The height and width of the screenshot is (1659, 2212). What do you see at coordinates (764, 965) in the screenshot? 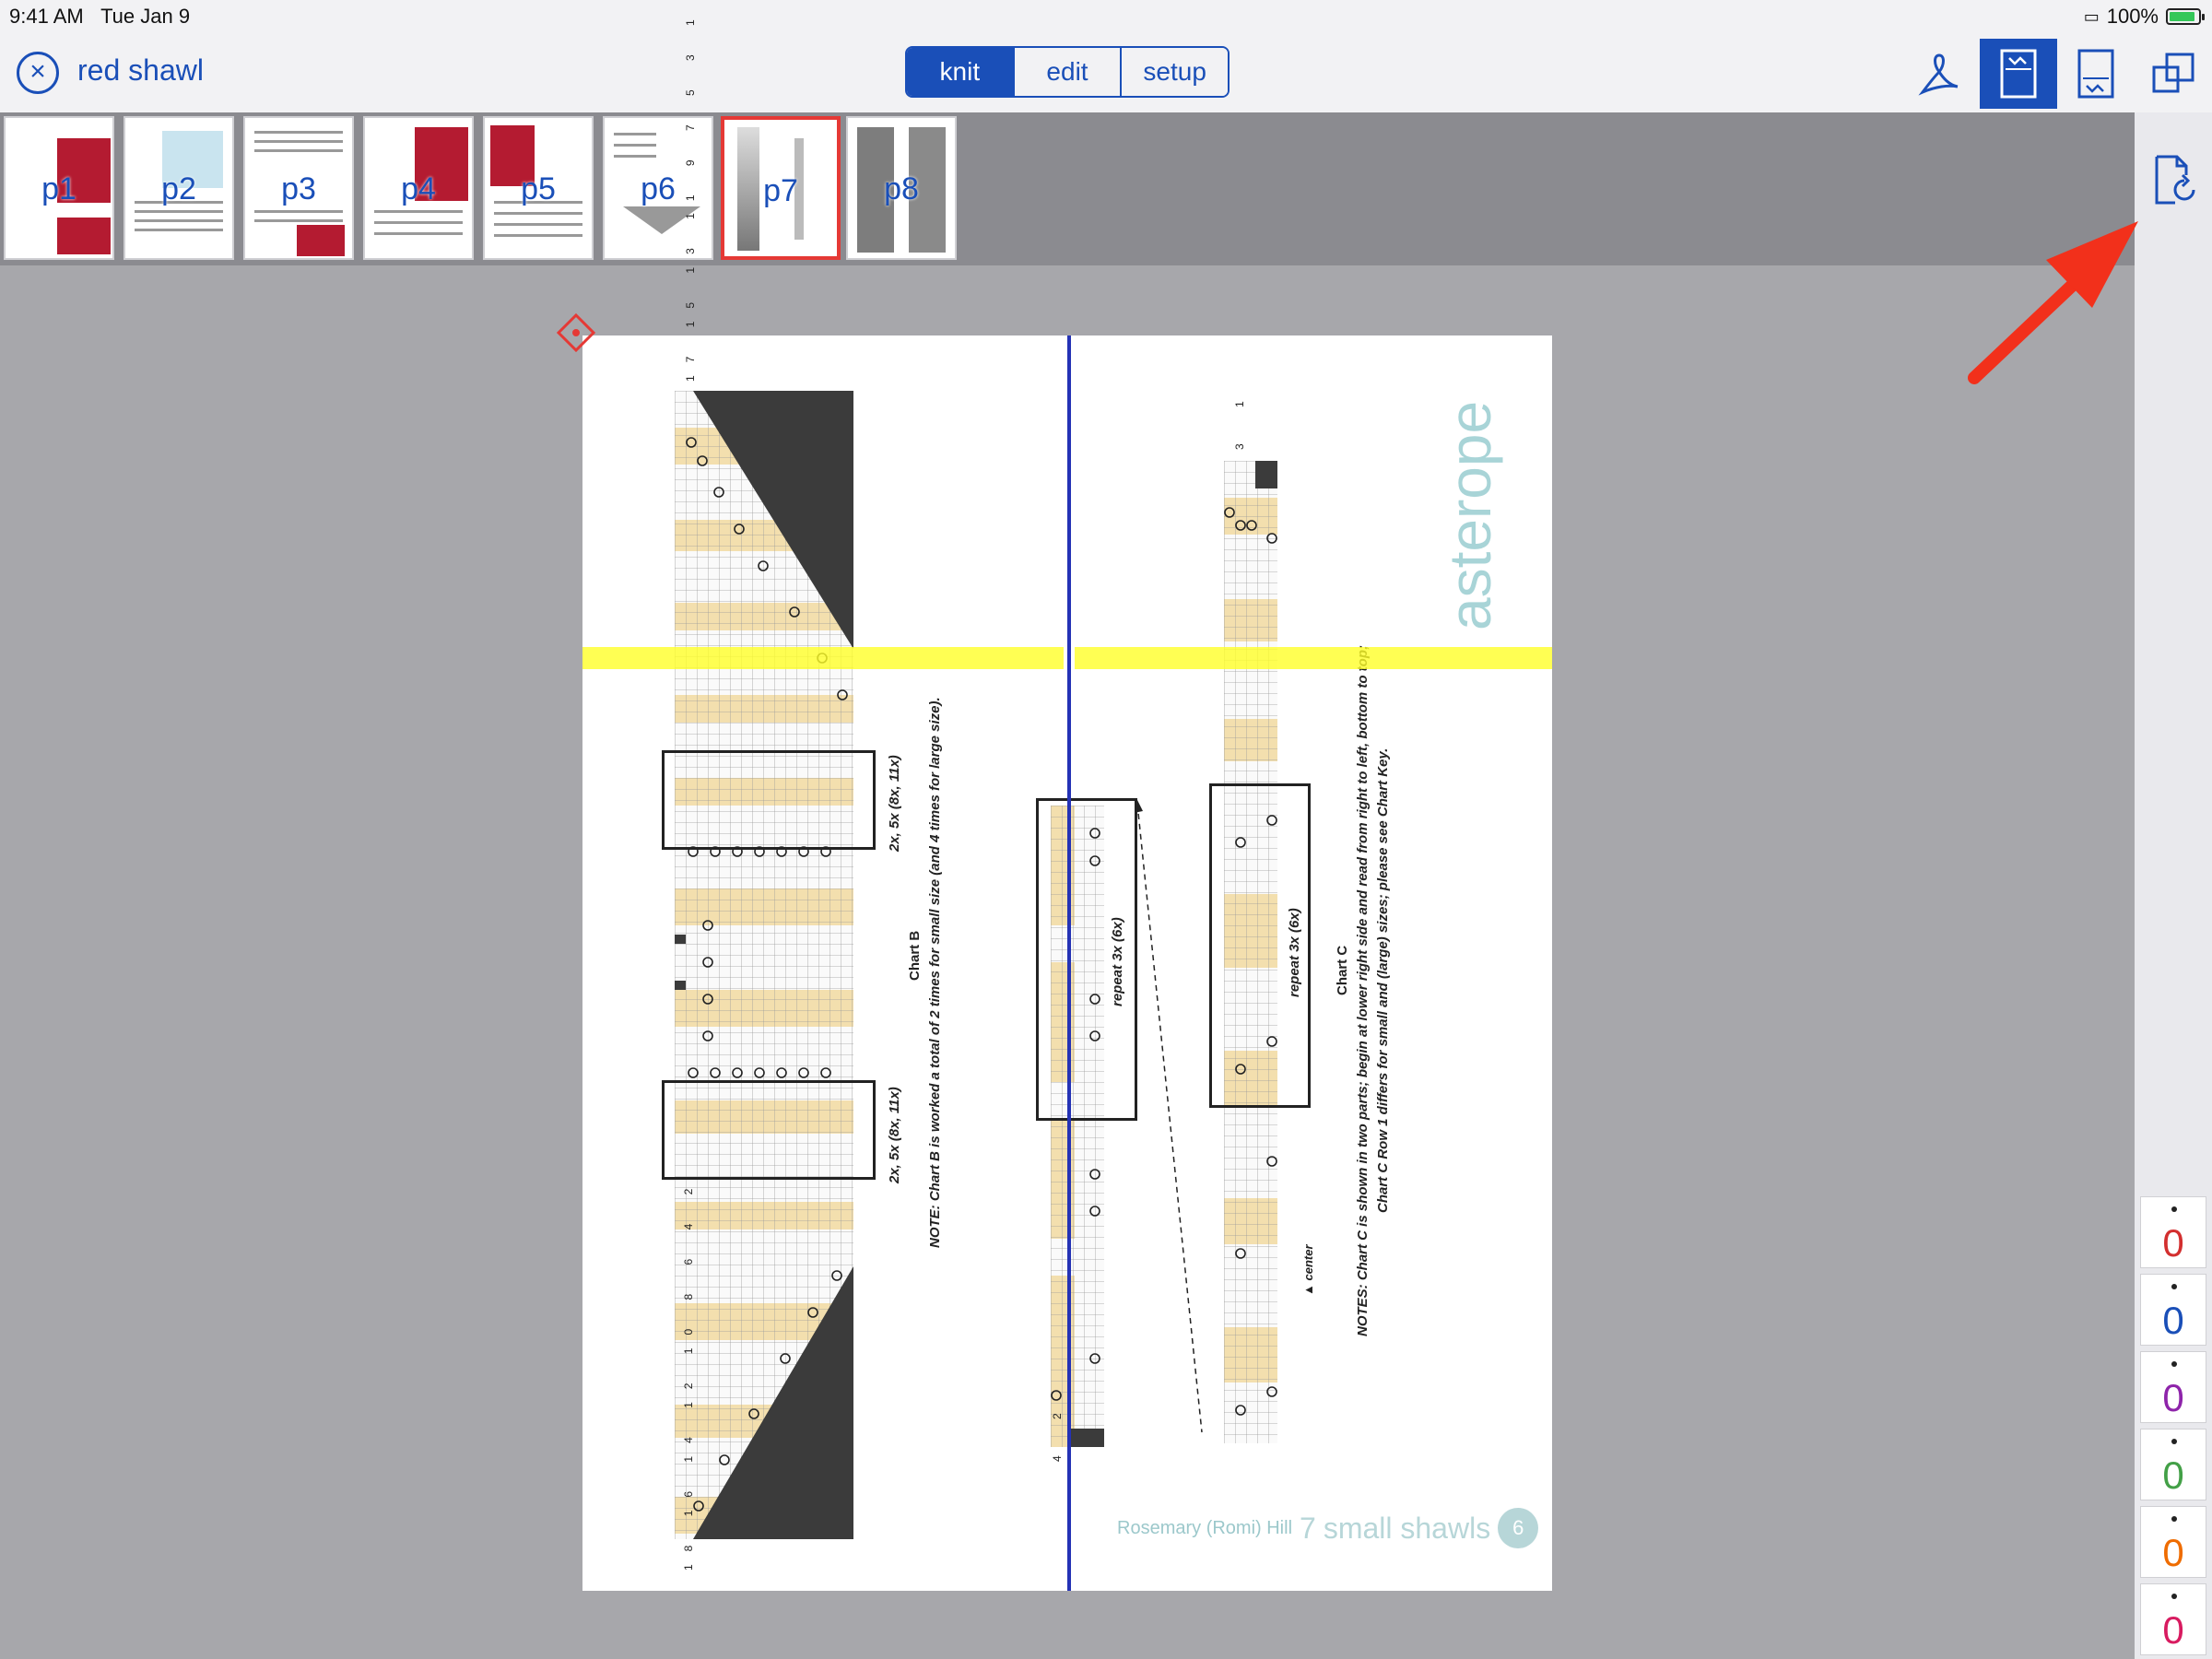
I see `chart-b-grid` at bounding box center [764, 965].